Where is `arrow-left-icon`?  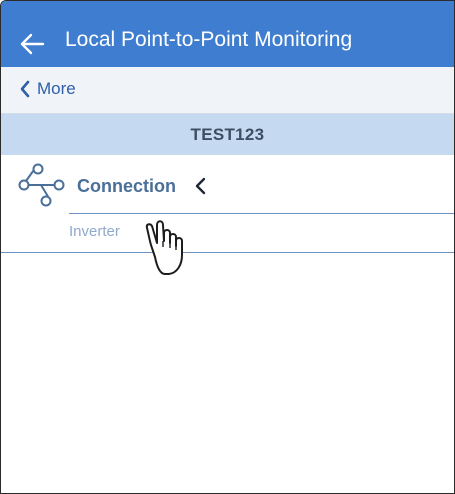
arrow-left-icon is located at coordinates (32, 44).